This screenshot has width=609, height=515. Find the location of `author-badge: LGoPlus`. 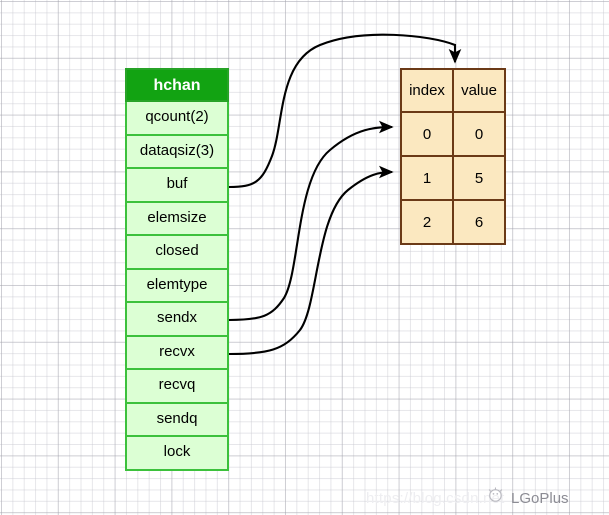

author-badge: LGoPlus is located at coordinates (528, 498).